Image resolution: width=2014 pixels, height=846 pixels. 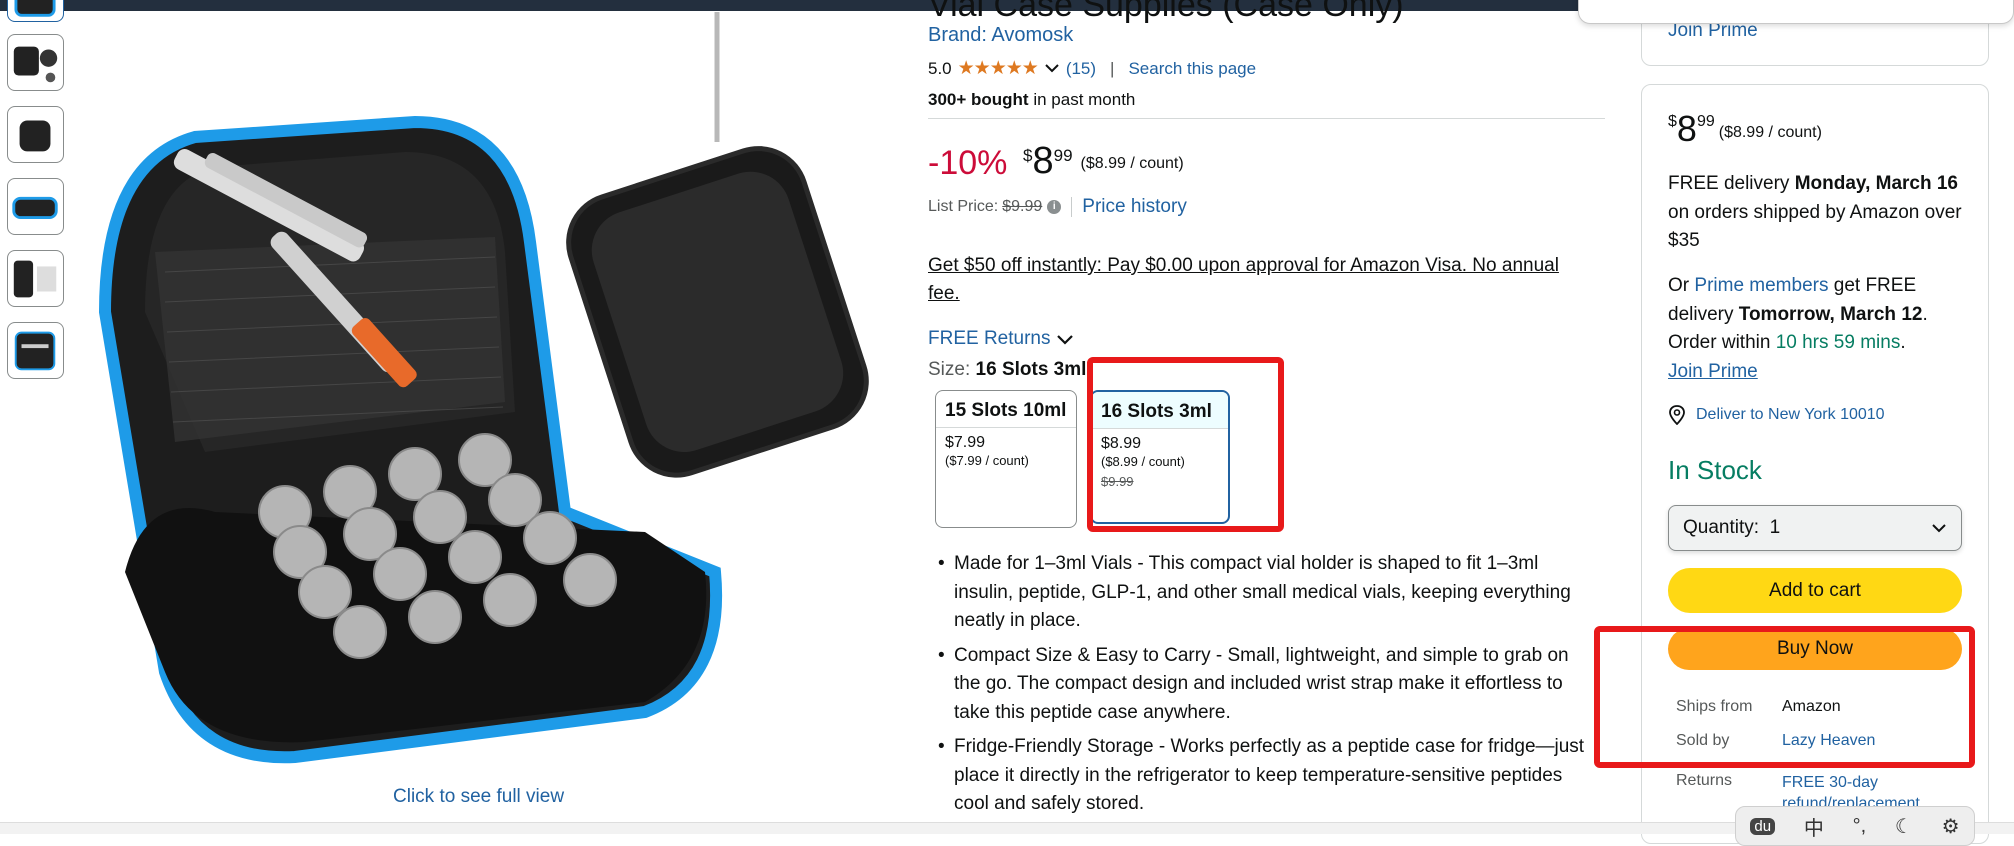 I want to click on prime-members-link: Prime members, so click(x=1761, y=285).